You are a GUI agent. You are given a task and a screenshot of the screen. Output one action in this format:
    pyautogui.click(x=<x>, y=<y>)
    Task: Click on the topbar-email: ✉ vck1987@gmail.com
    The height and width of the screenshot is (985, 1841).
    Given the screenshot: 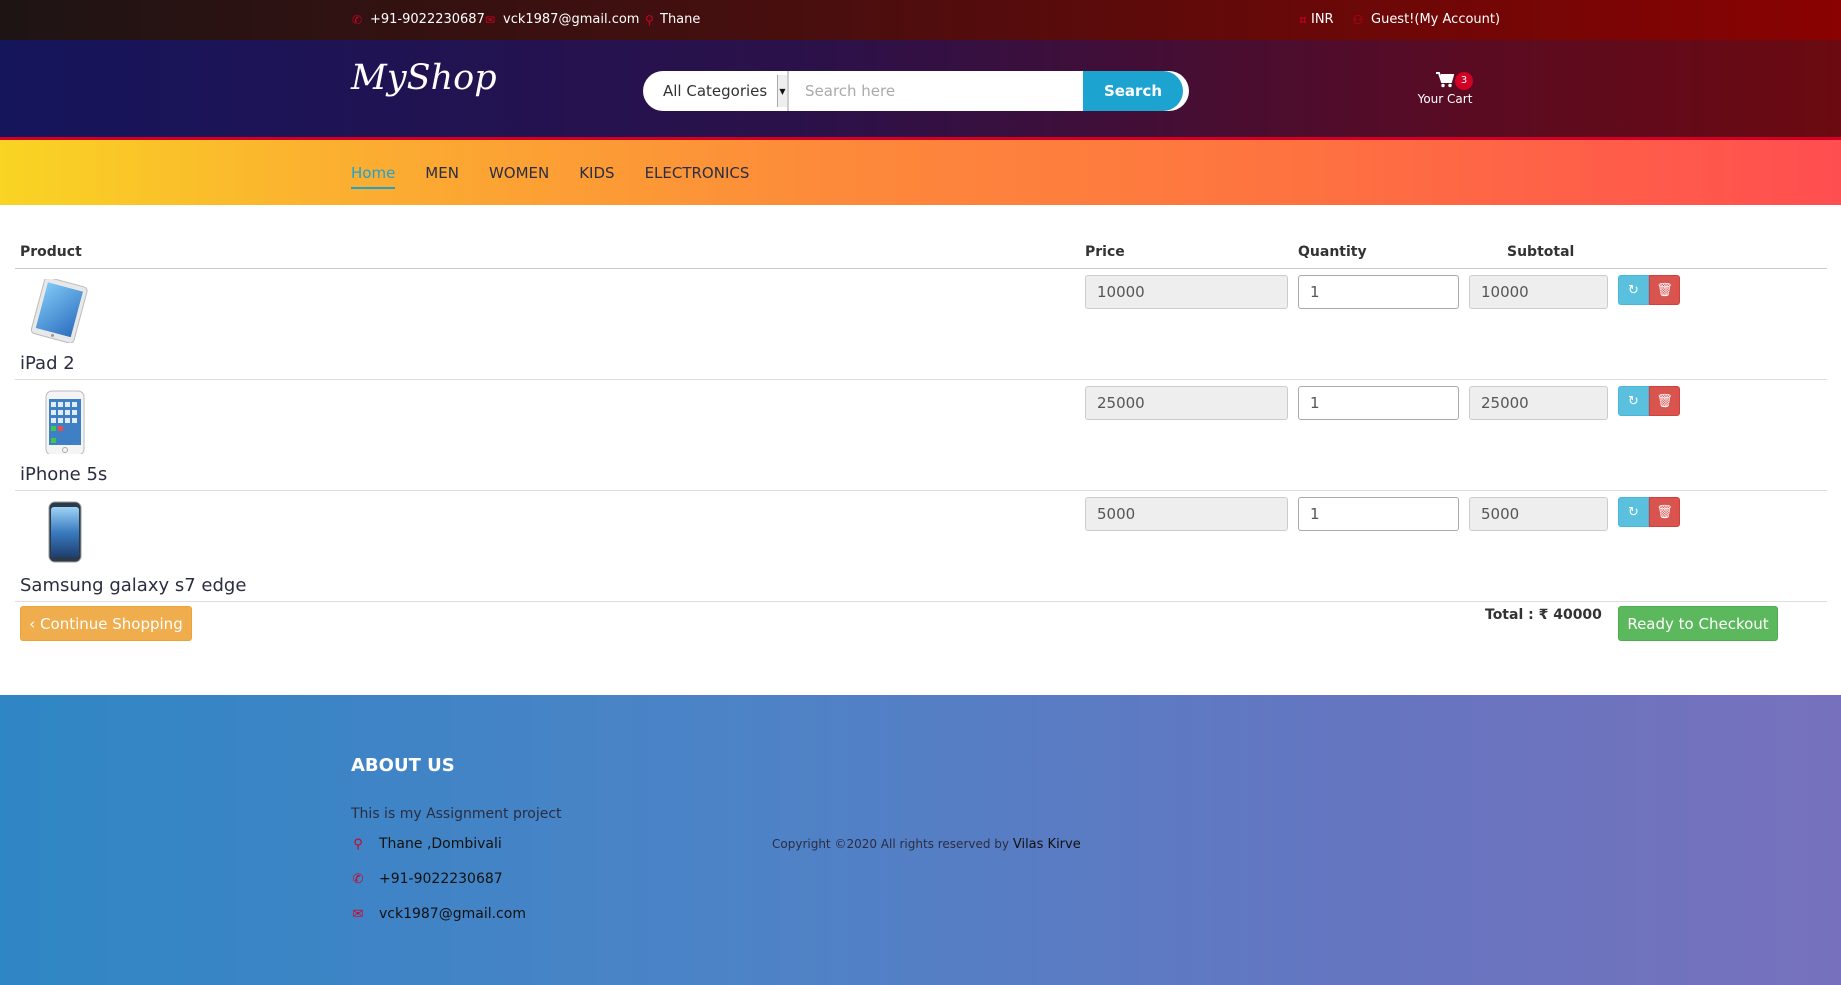 What is the action you would take?
    pyautogui.click(x=562, y=19)
    